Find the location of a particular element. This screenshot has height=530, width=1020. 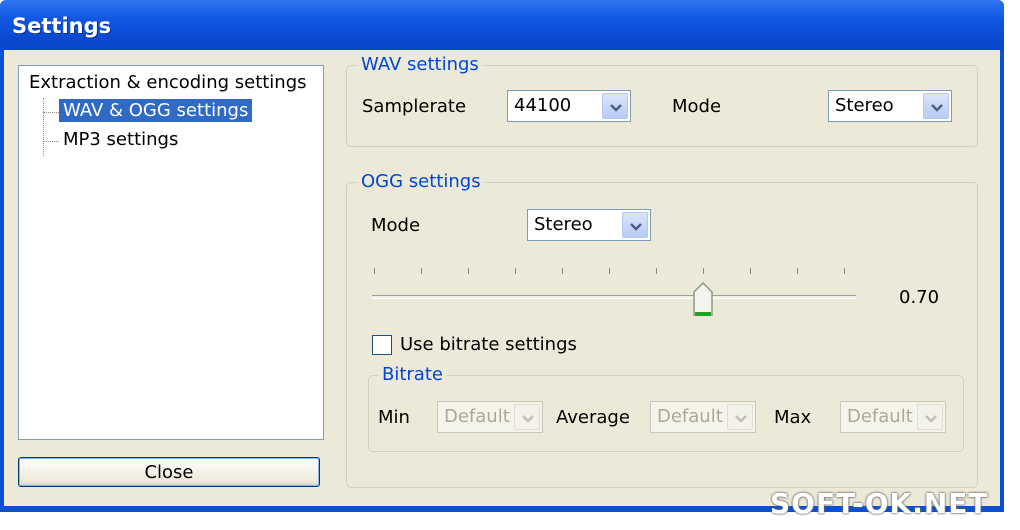

bitrate-max-select: Default is located at coordinates (893, 417).